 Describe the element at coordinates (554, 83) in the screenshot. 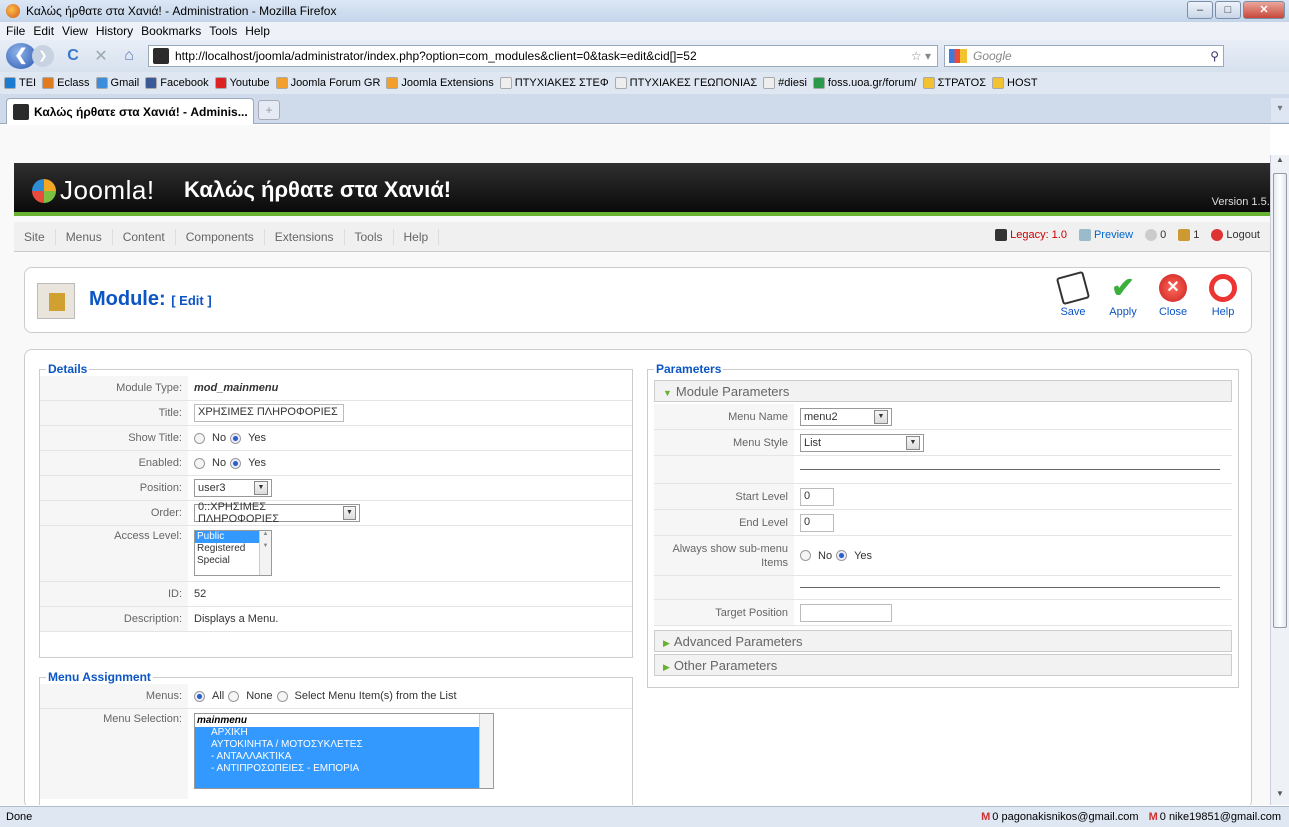

I see `bookmark-item: ΠΤΥΧΙΑΚΕΣ ΣΤΕΦ` at that location.